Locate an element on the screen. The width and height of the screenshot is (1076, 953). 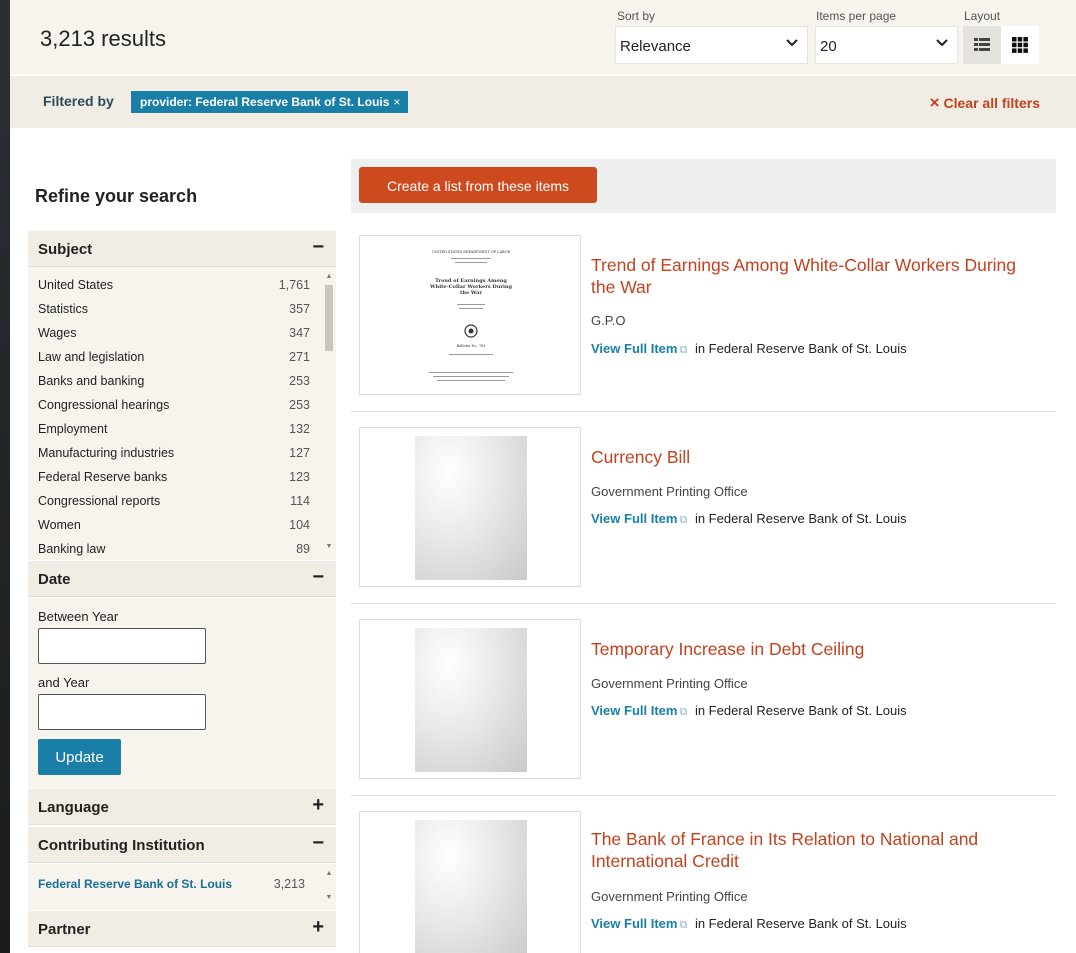
facet-item: Employment 132 is located at coordinates (174, 429).